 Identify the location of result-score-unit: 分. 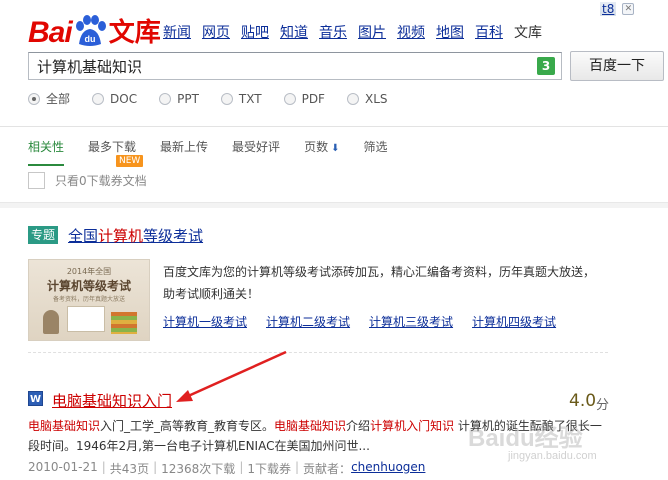
(603, 405).